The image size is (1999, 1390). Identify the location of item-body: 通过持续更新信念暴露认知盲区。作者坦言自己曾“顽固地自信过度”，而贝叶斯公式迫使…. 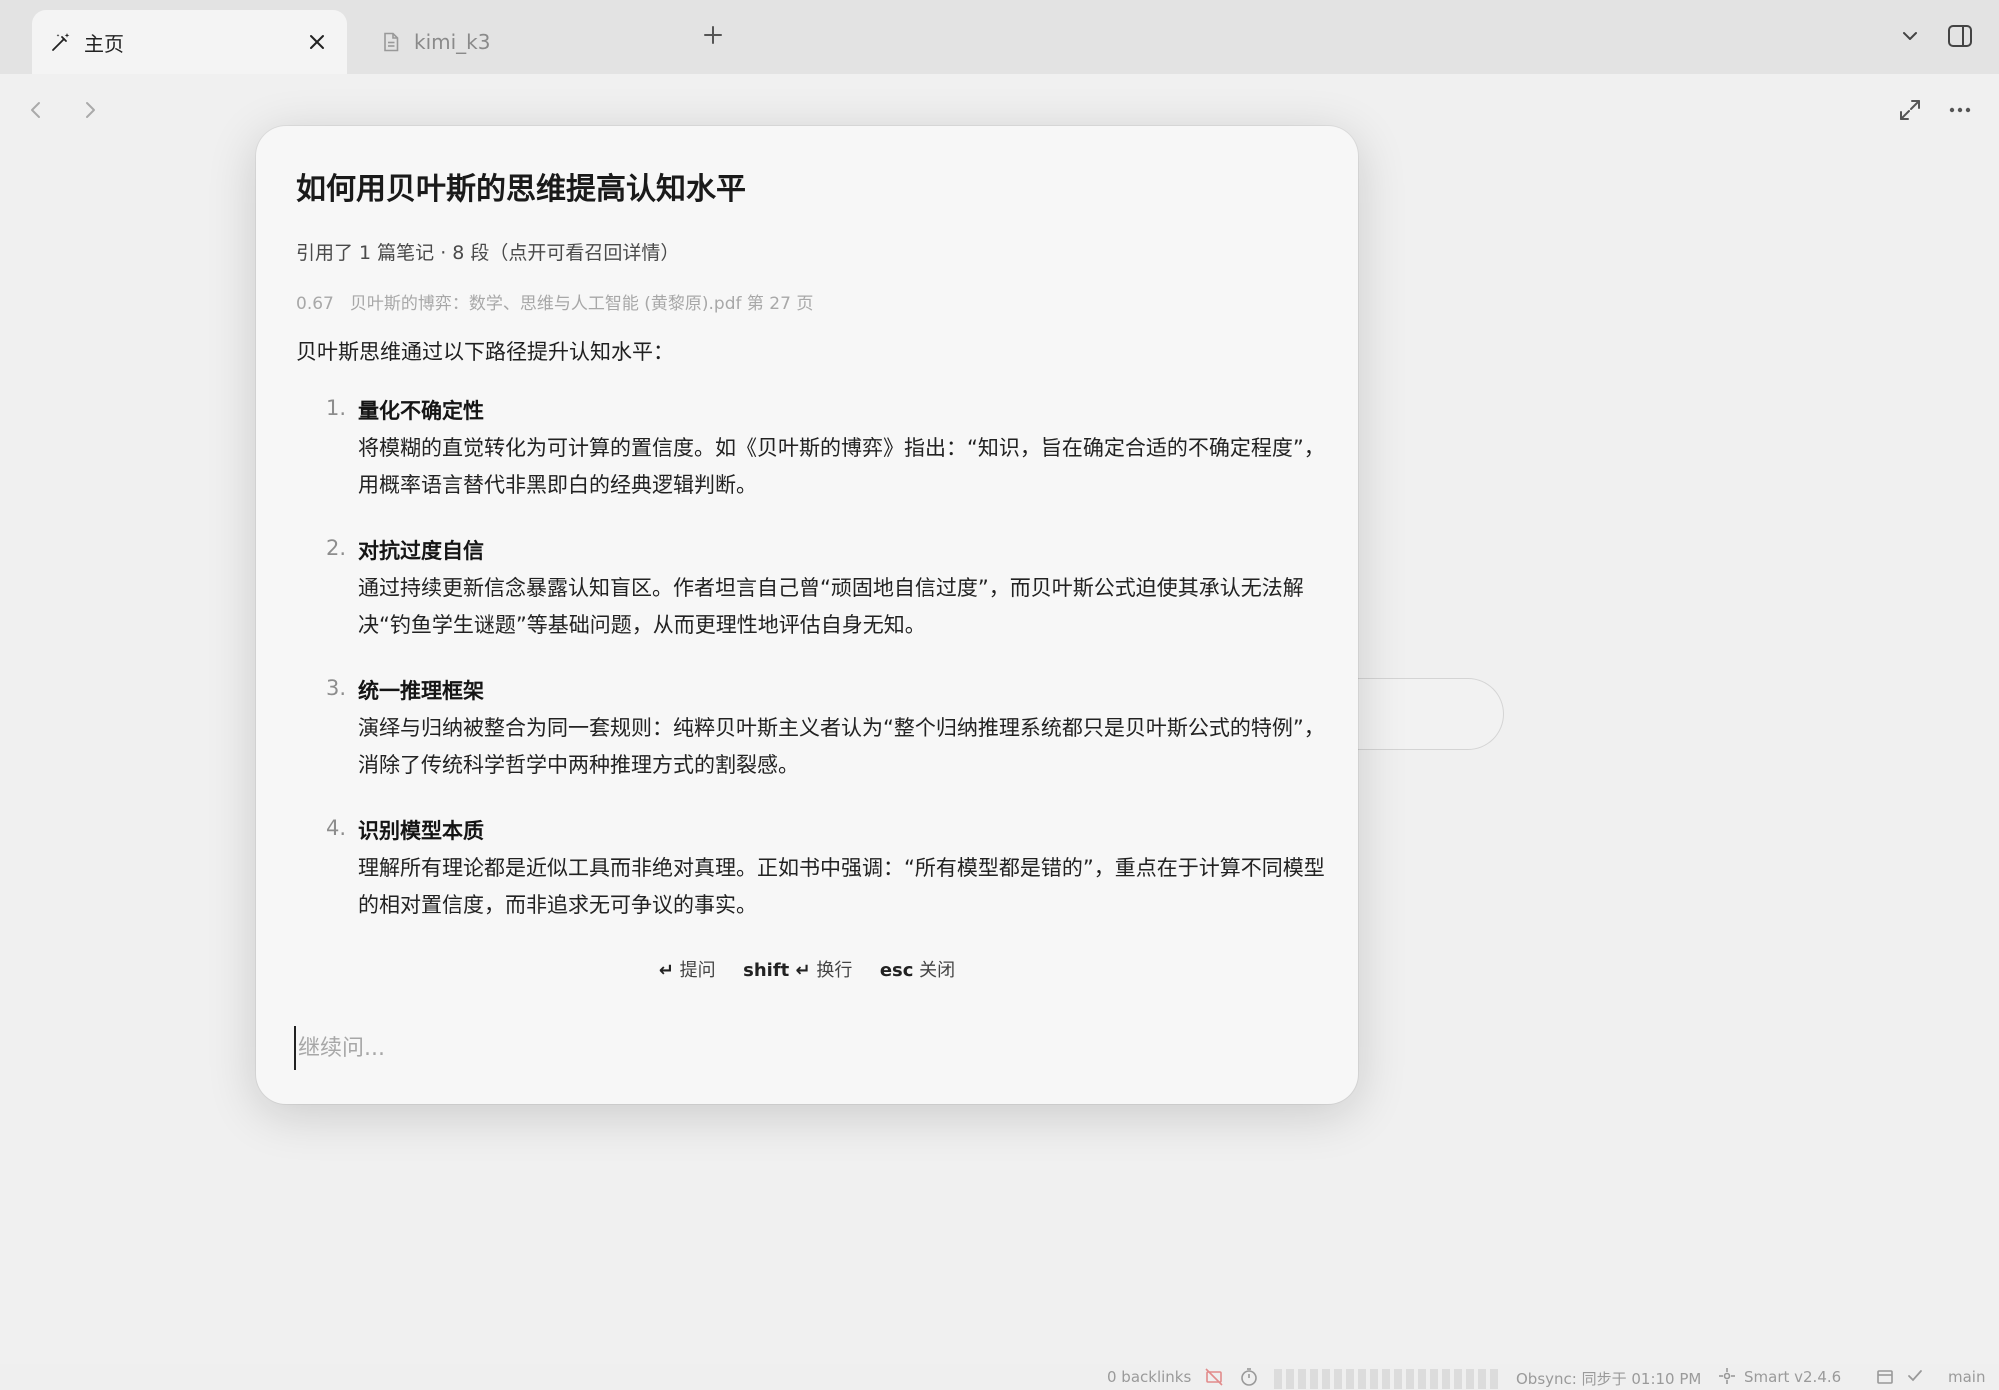
(831, 606).